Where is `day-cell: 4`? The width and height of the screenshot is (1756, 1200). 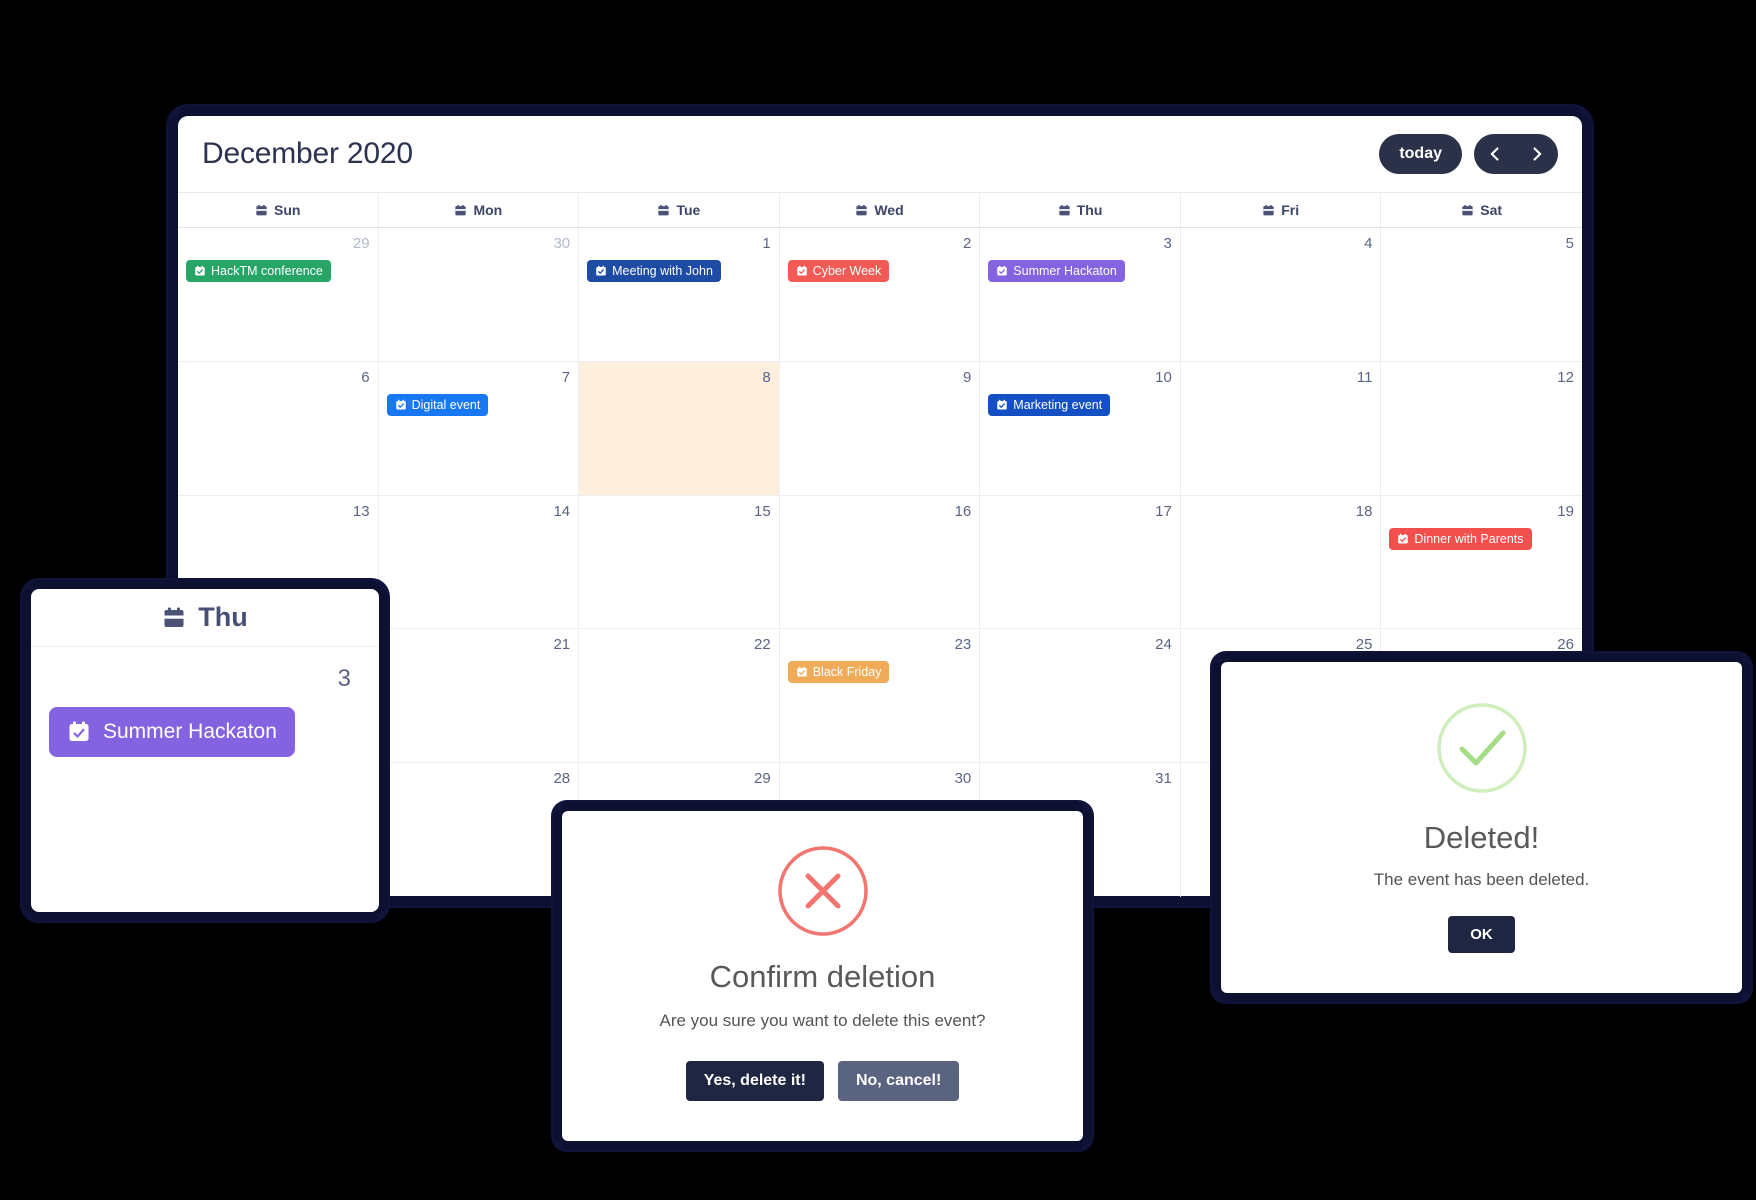
day-cell: 4 is located at coordinates (1281, 294).